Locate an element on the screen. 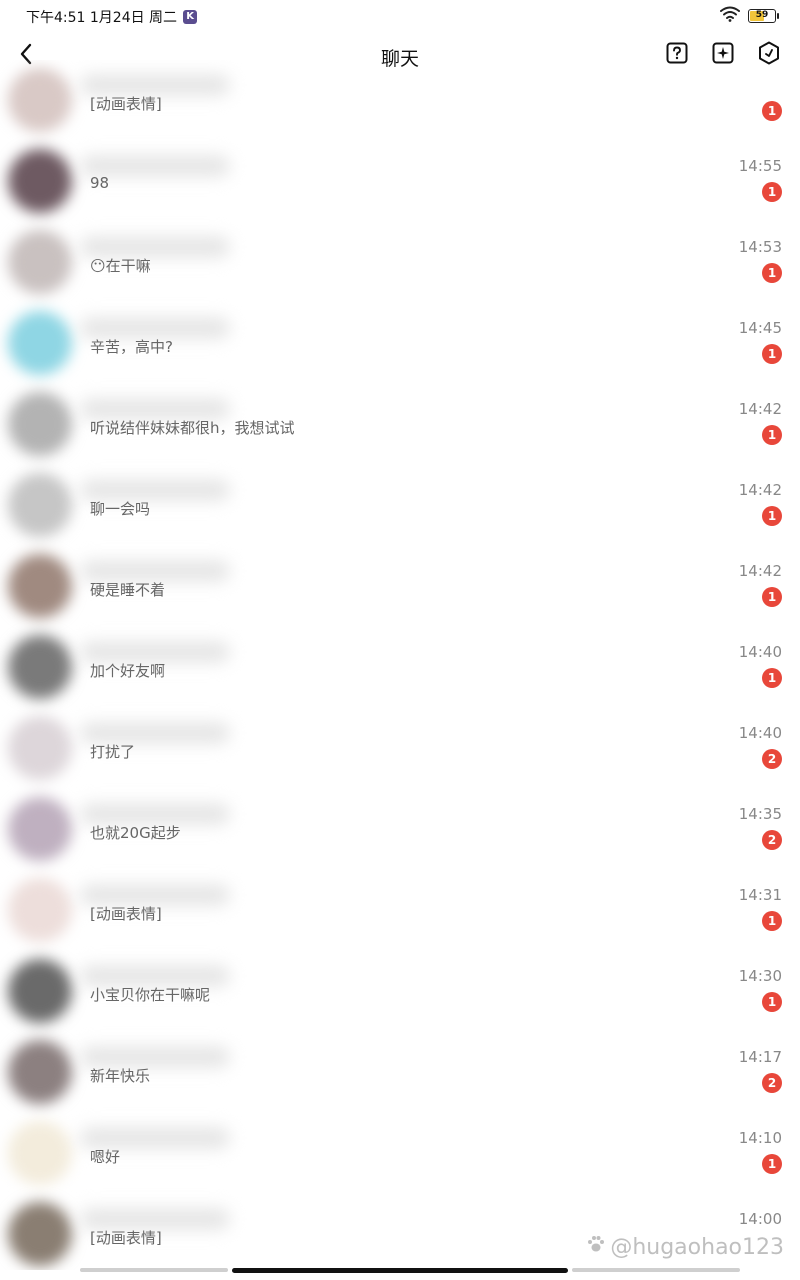  message-time: 14:55 is located at coordinates (760, 166).